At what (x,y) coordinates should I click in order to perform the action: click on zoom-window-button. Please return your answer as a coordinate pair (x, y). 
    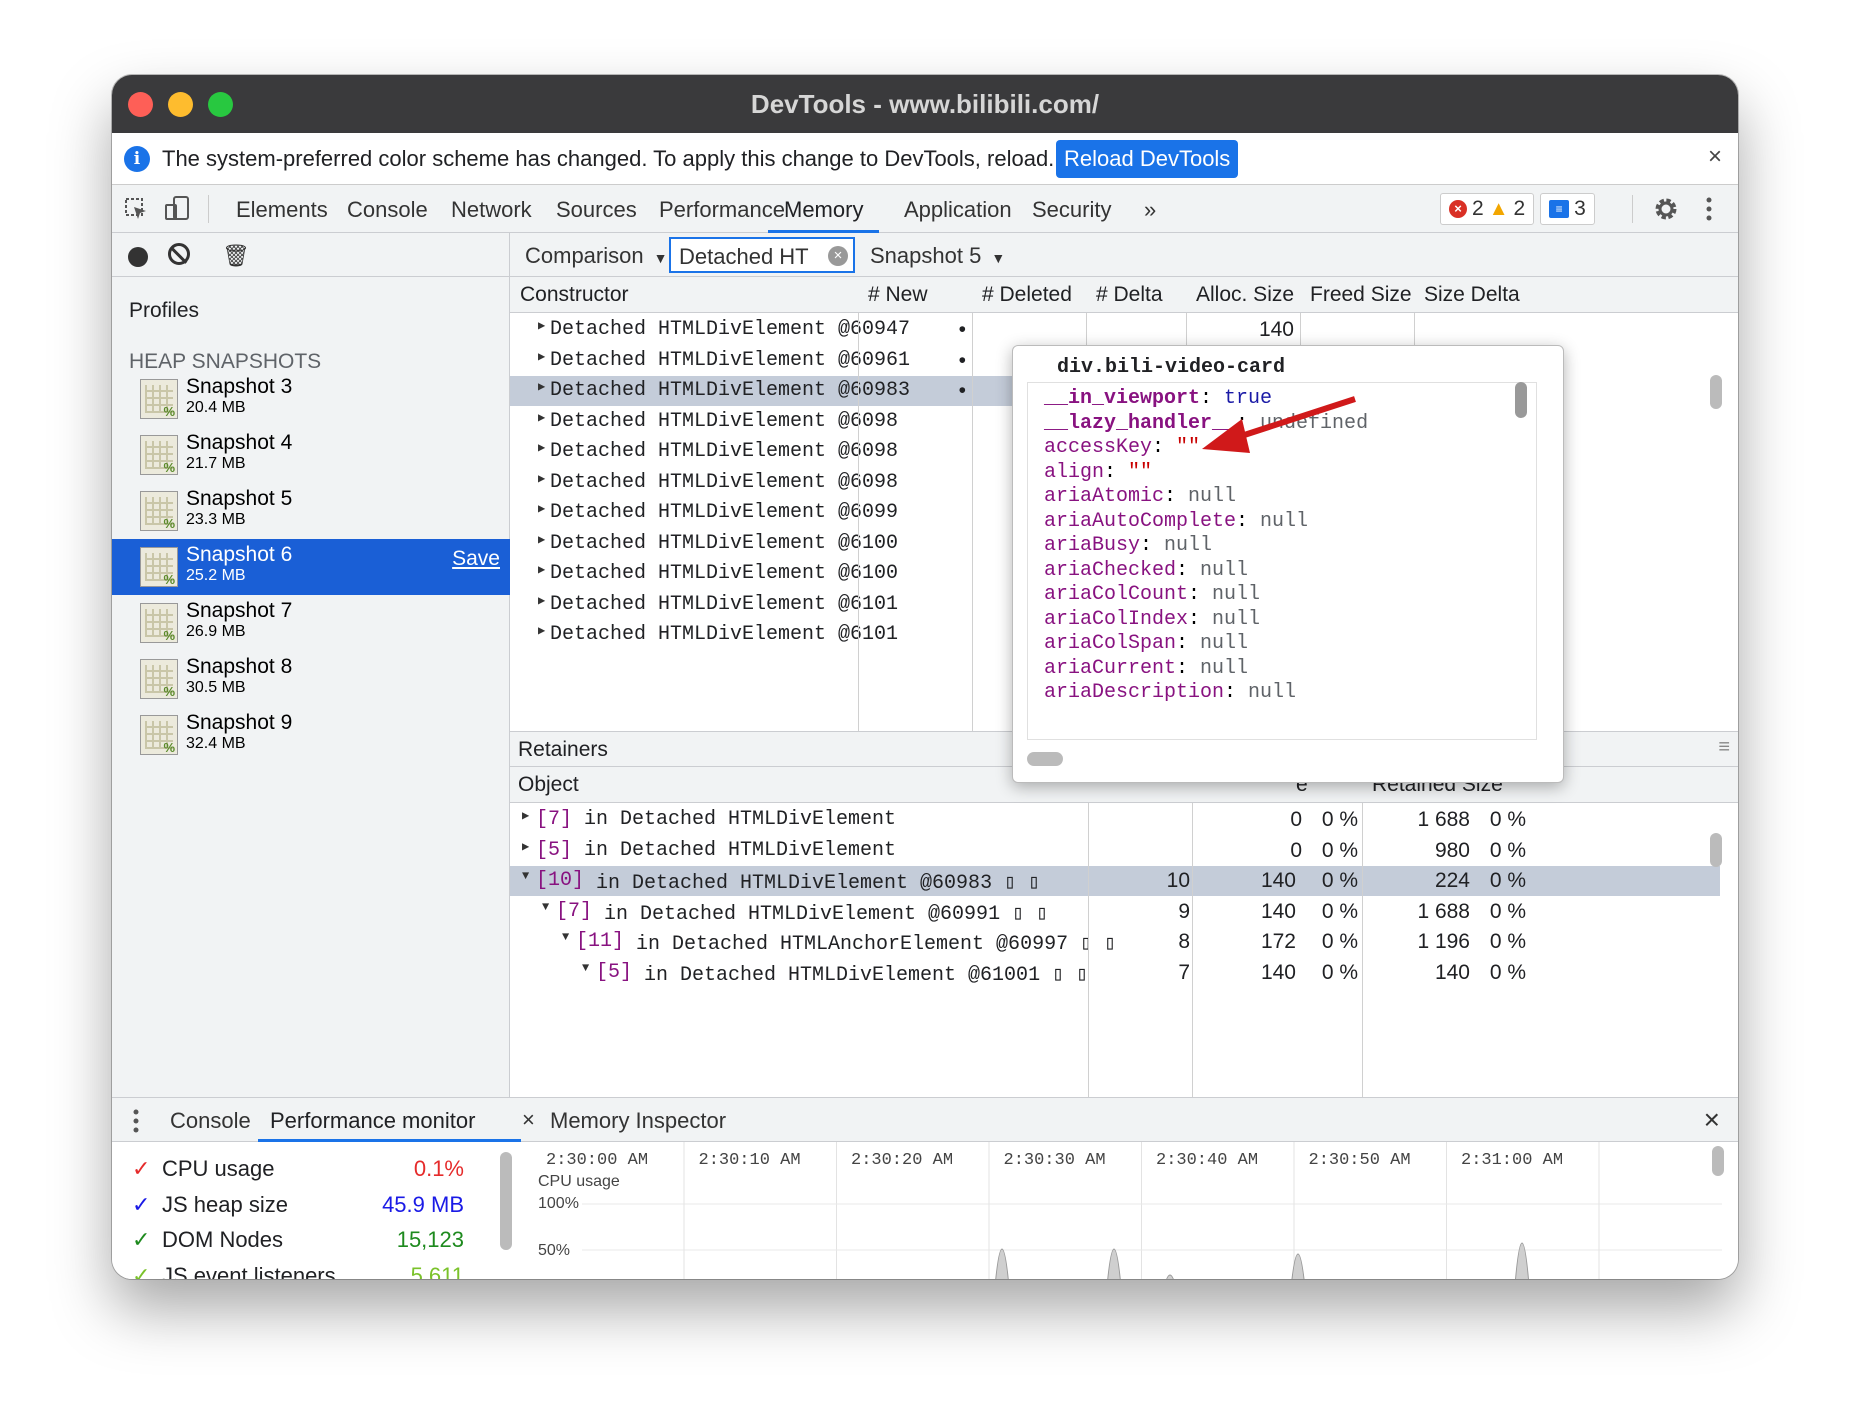
    Looking at the image, I should click on (220, 104).